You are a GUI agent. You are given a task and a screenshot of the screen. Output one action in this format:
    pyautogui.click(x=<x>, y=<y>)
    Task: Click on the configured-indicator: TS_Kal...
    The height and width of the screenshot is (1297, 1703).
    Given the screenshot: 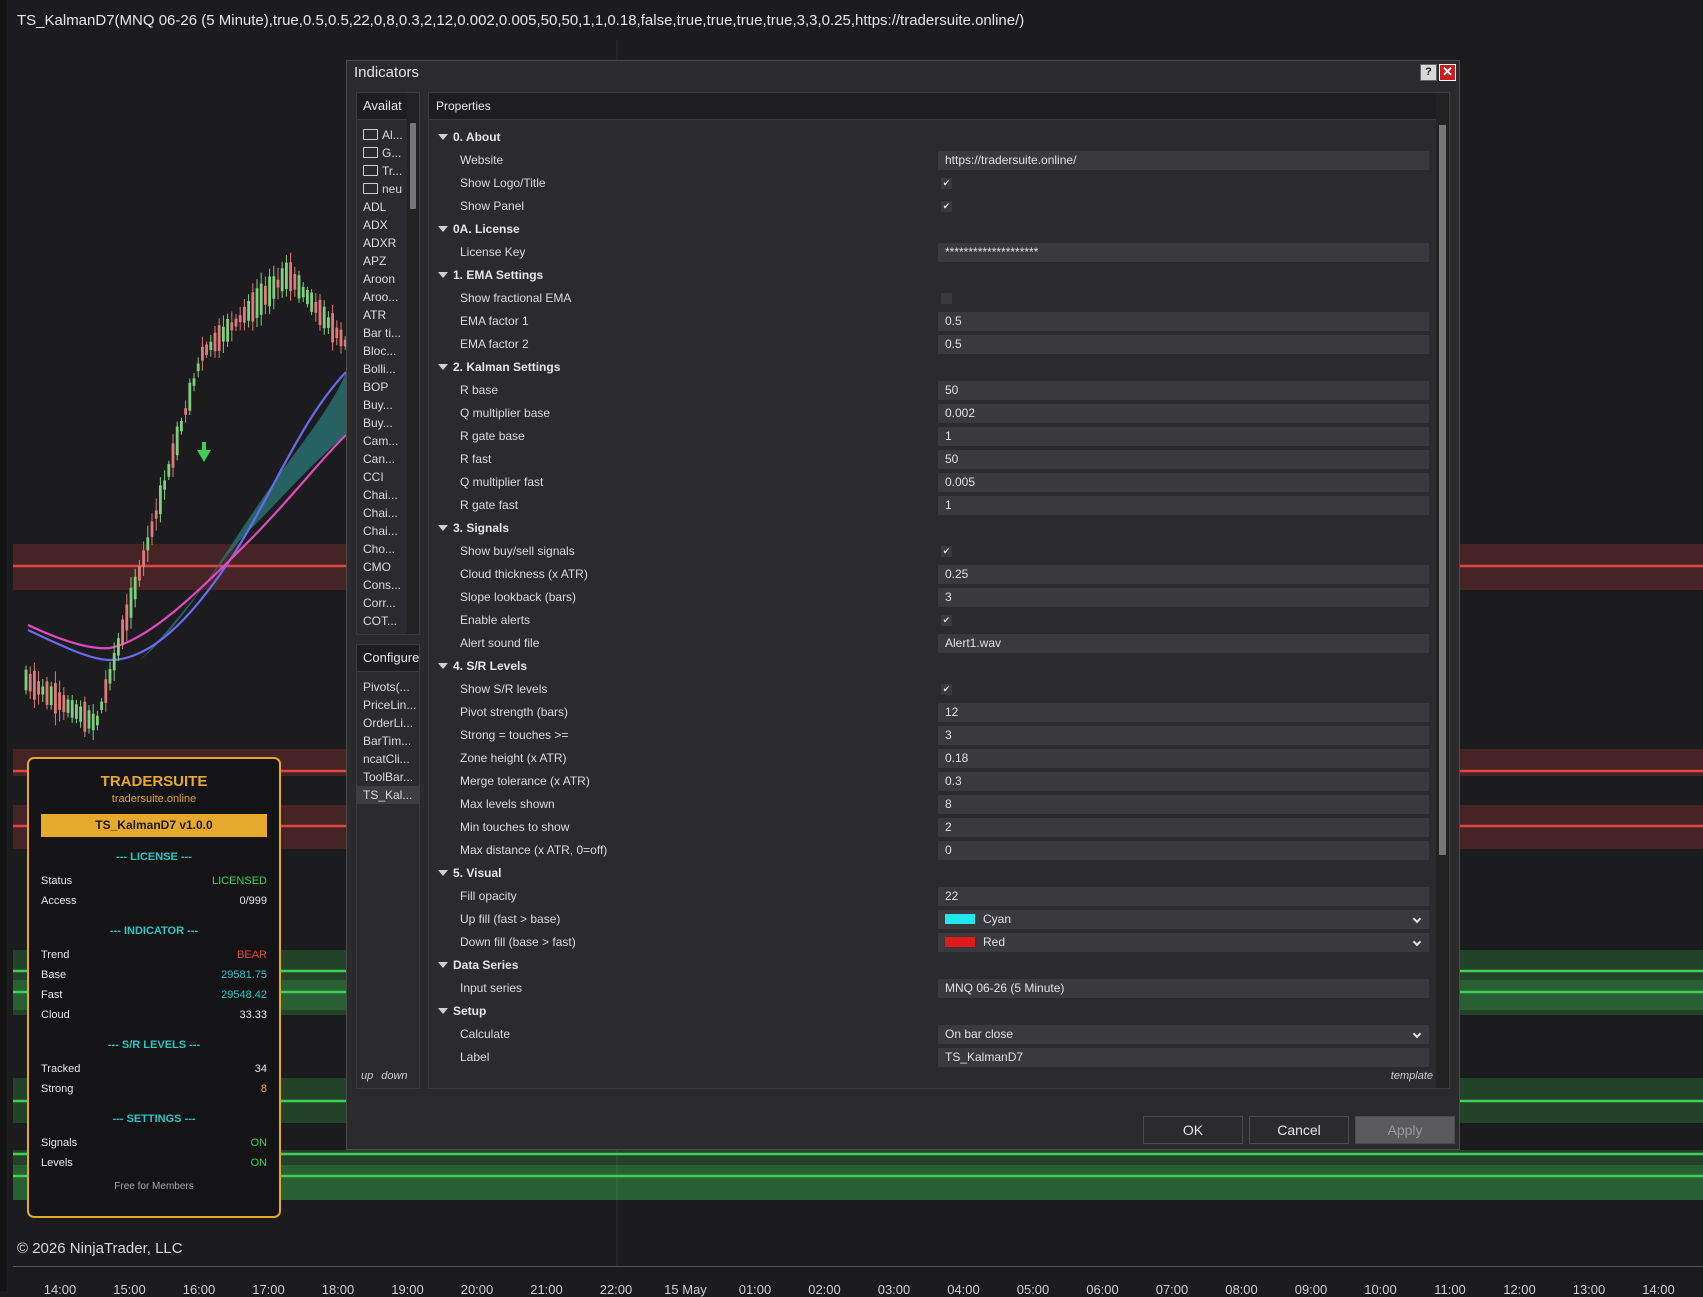 What is the action you would take?
    pyautogui.click(x=388, y=795)
    